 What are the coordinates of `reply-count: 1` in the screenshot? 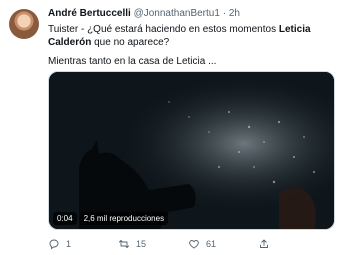 It's located at (69, 244).